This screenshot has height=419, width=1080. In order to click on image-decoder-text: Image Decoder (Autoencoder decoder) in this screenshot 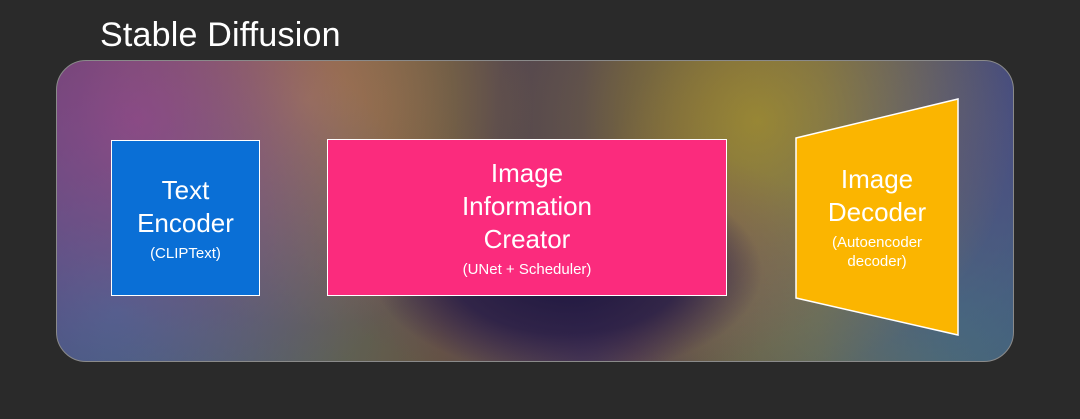, I will do `click(877, 217)`.